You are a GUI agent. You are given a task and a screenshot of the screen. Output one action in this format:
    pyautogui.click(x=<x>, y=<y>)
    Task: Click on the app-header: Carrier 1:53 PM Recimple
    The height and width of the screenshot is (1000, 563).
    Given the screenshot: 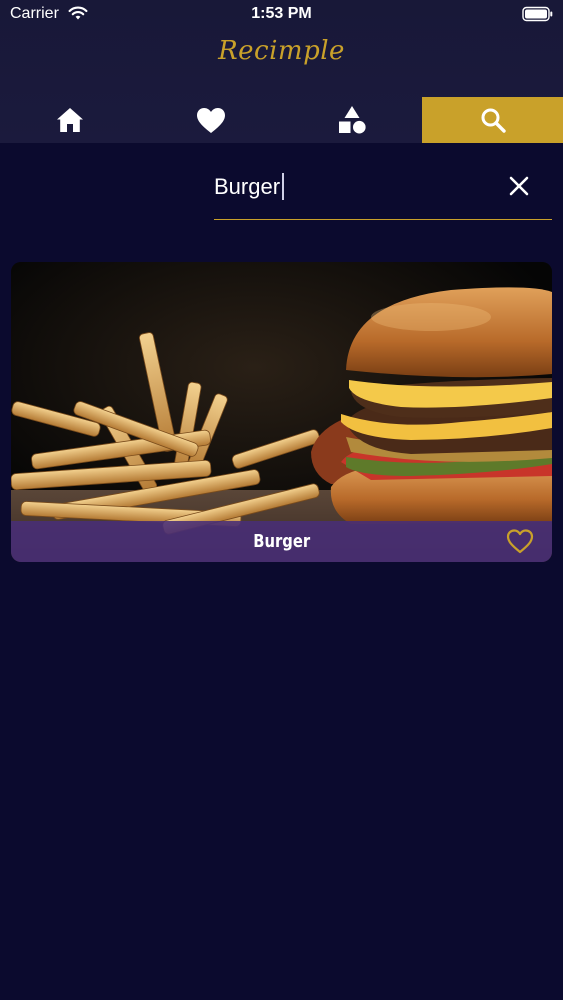 What is the action you would take?
    pyautogui.click(x=281, y=71)
    